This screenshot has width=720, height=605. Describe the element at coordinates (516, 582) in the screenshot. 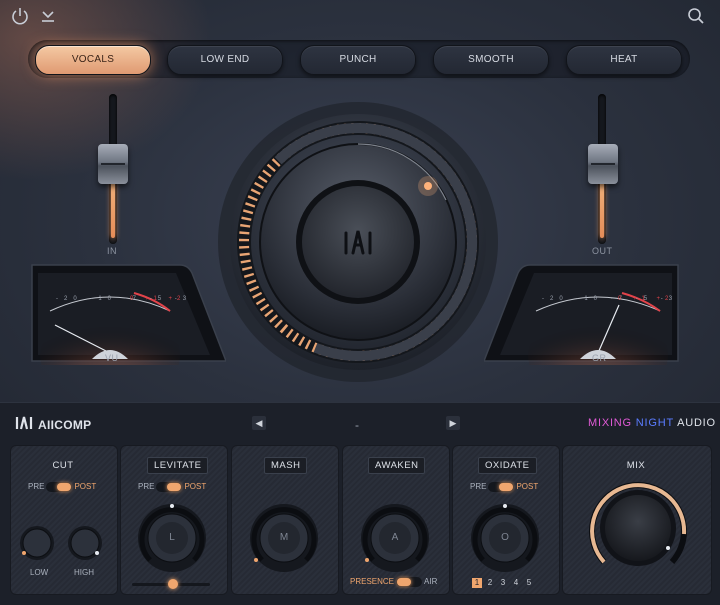

I see `oxidate-mode-4: 4` at that location.